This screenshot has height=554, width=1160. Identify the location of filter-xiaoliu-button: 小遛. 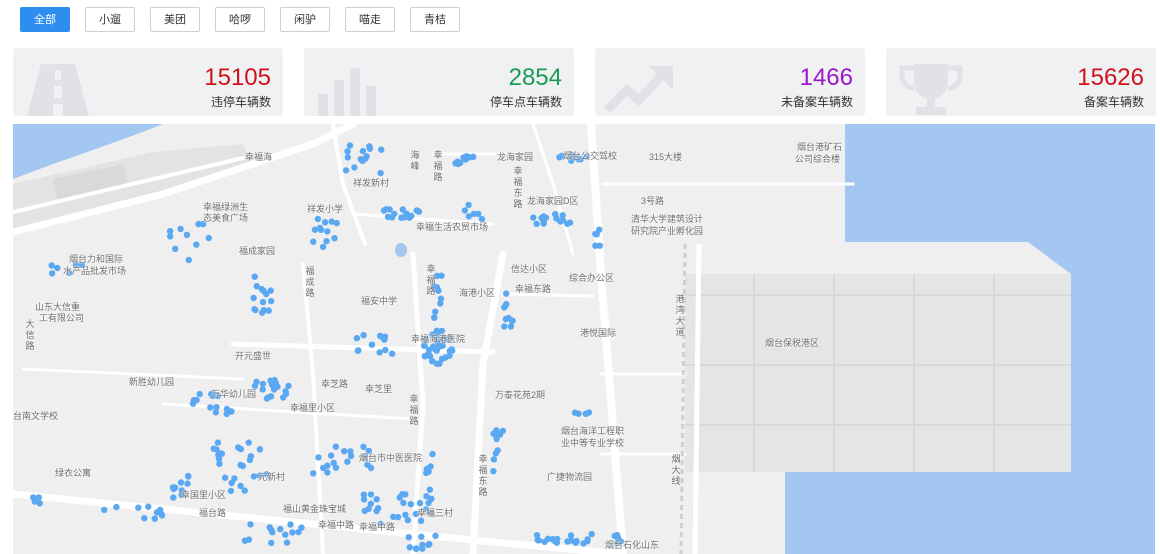
(110, 19).